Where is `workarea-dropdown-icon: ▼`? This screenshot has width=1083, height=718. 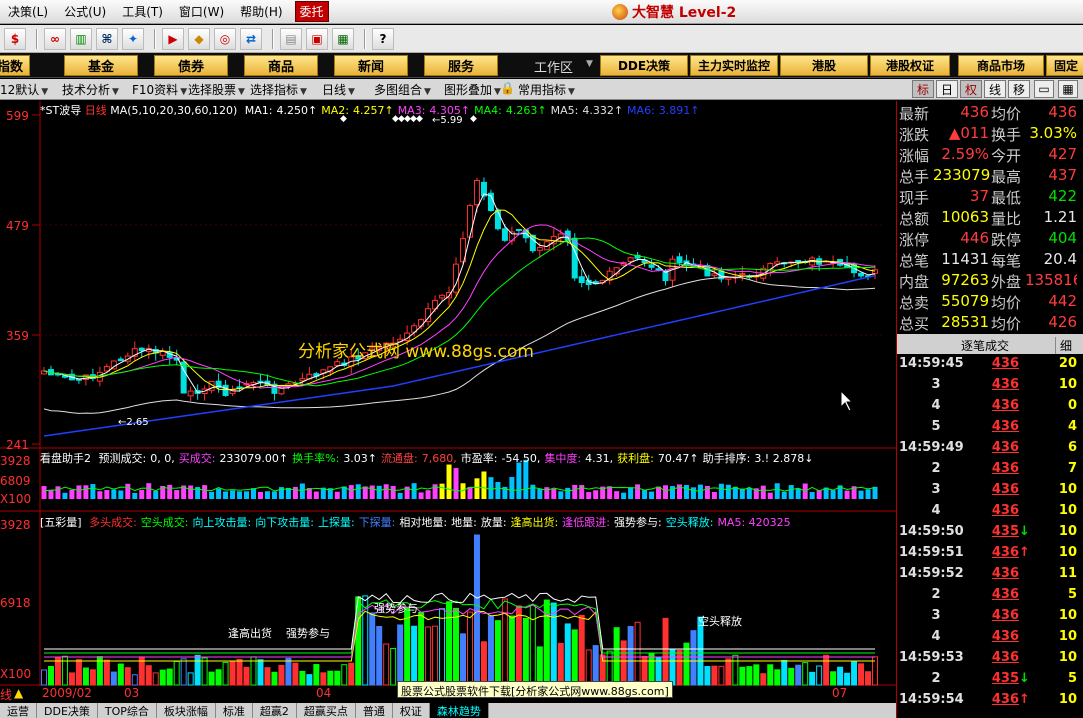 workarea-dropdown-icon: ▼ is located at coordinates (589, 64).